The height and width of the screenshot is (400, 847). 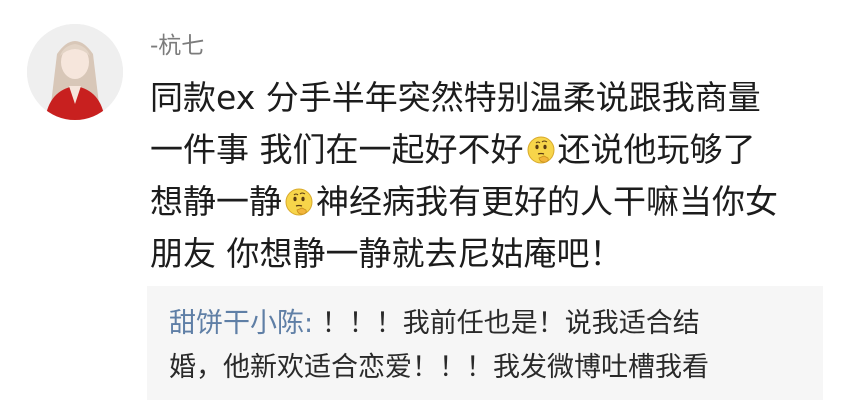 What do you see at coordinates (216, 201) in the screenshot?
I see `comment-text-segment: 想静一静` at bounding box center [216, 201].